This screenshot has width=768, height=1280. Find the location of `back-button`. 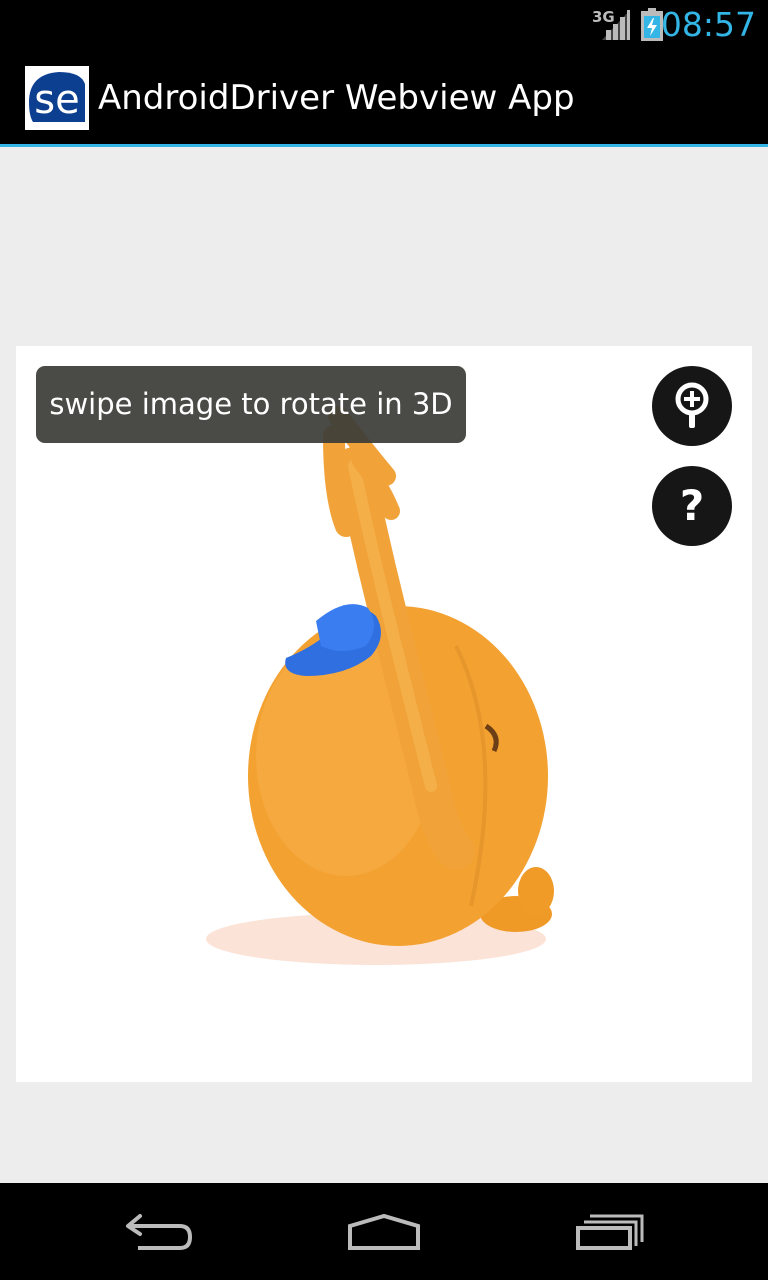

back-button is located at coordinates (160, 1231).